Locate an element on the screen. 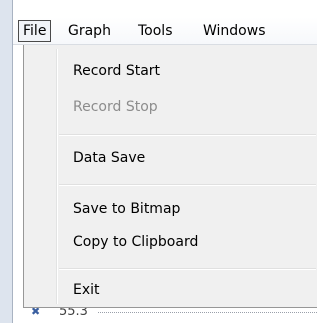 The image size is (320, 323). menu-item-exit: Exit is located at coordinates (86, 290).